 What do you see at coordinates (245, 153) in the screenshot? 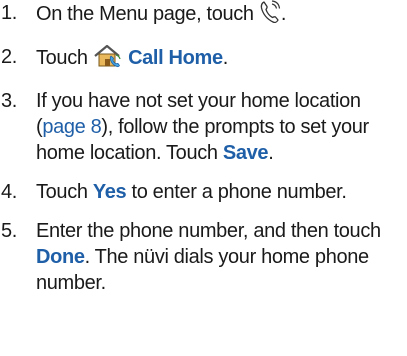
I see `save-label: Save` at bounding box center [245, 153].